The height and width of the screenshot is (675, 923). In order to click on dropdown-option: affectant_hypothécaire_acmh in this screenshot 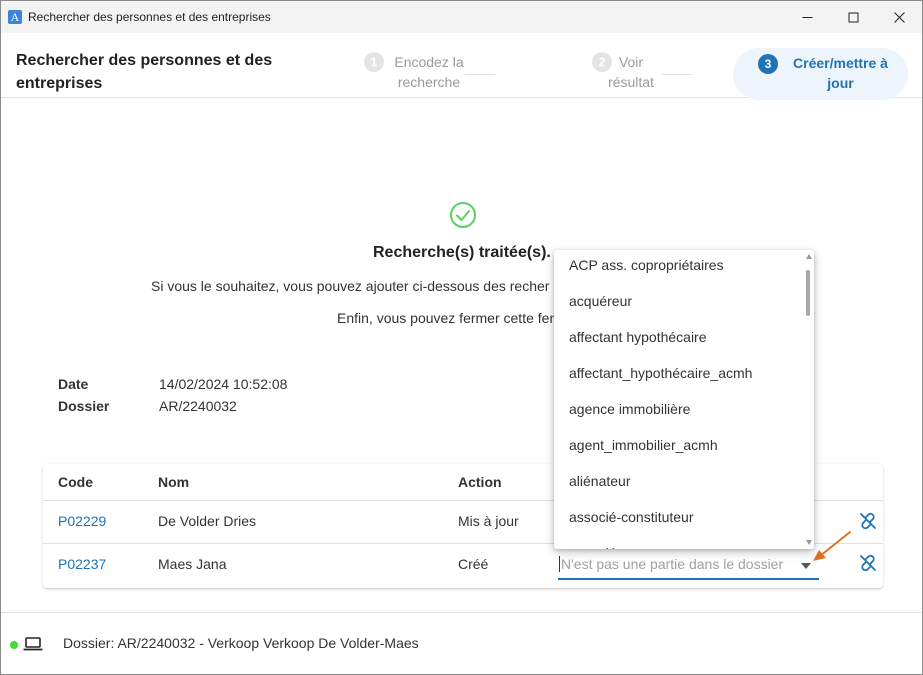, I will do `click(679, 373)`.